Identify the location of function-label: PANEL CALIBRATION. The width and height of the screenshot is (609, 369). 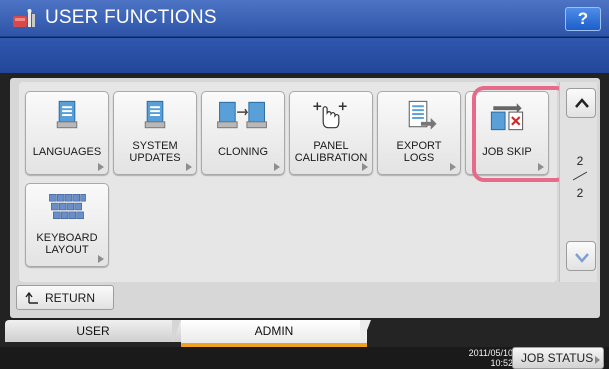
(331, 152).